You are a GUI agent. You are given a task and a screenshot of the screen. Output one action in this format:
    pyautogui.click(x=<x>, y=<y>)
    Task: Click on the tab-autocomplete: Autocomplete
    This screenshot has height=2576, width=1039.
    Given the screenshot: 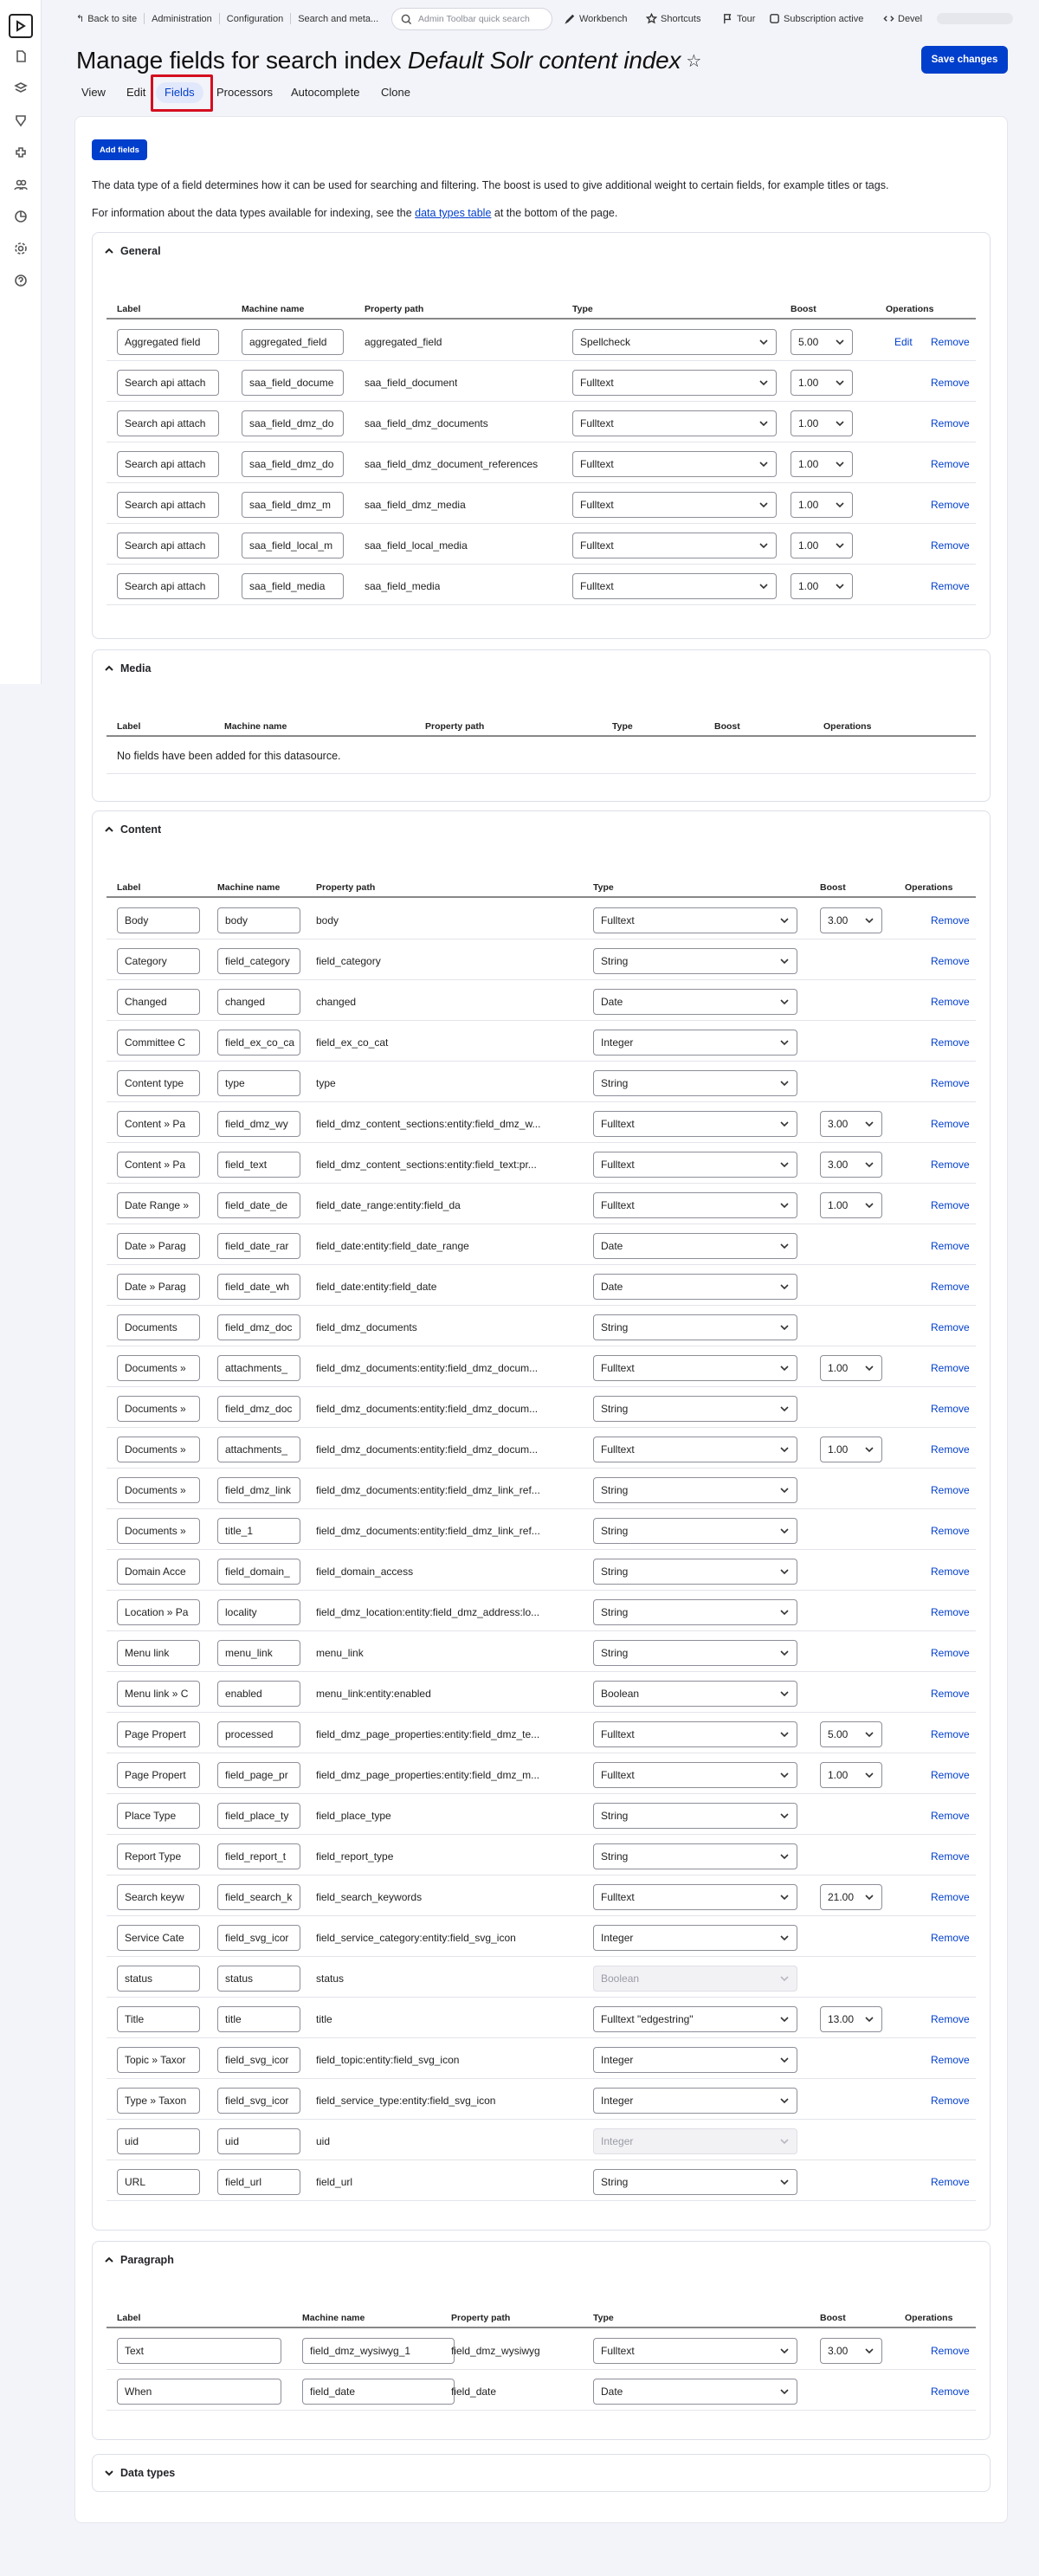 What is the action you would take?
    pyautogui.click(x=325, y=92)
    